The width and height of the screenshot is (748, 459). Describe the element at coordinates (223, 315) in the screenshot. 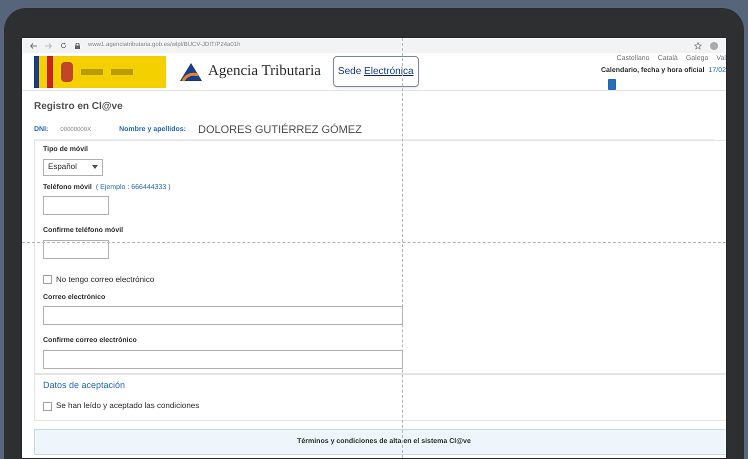

I see `email-field` at that location.